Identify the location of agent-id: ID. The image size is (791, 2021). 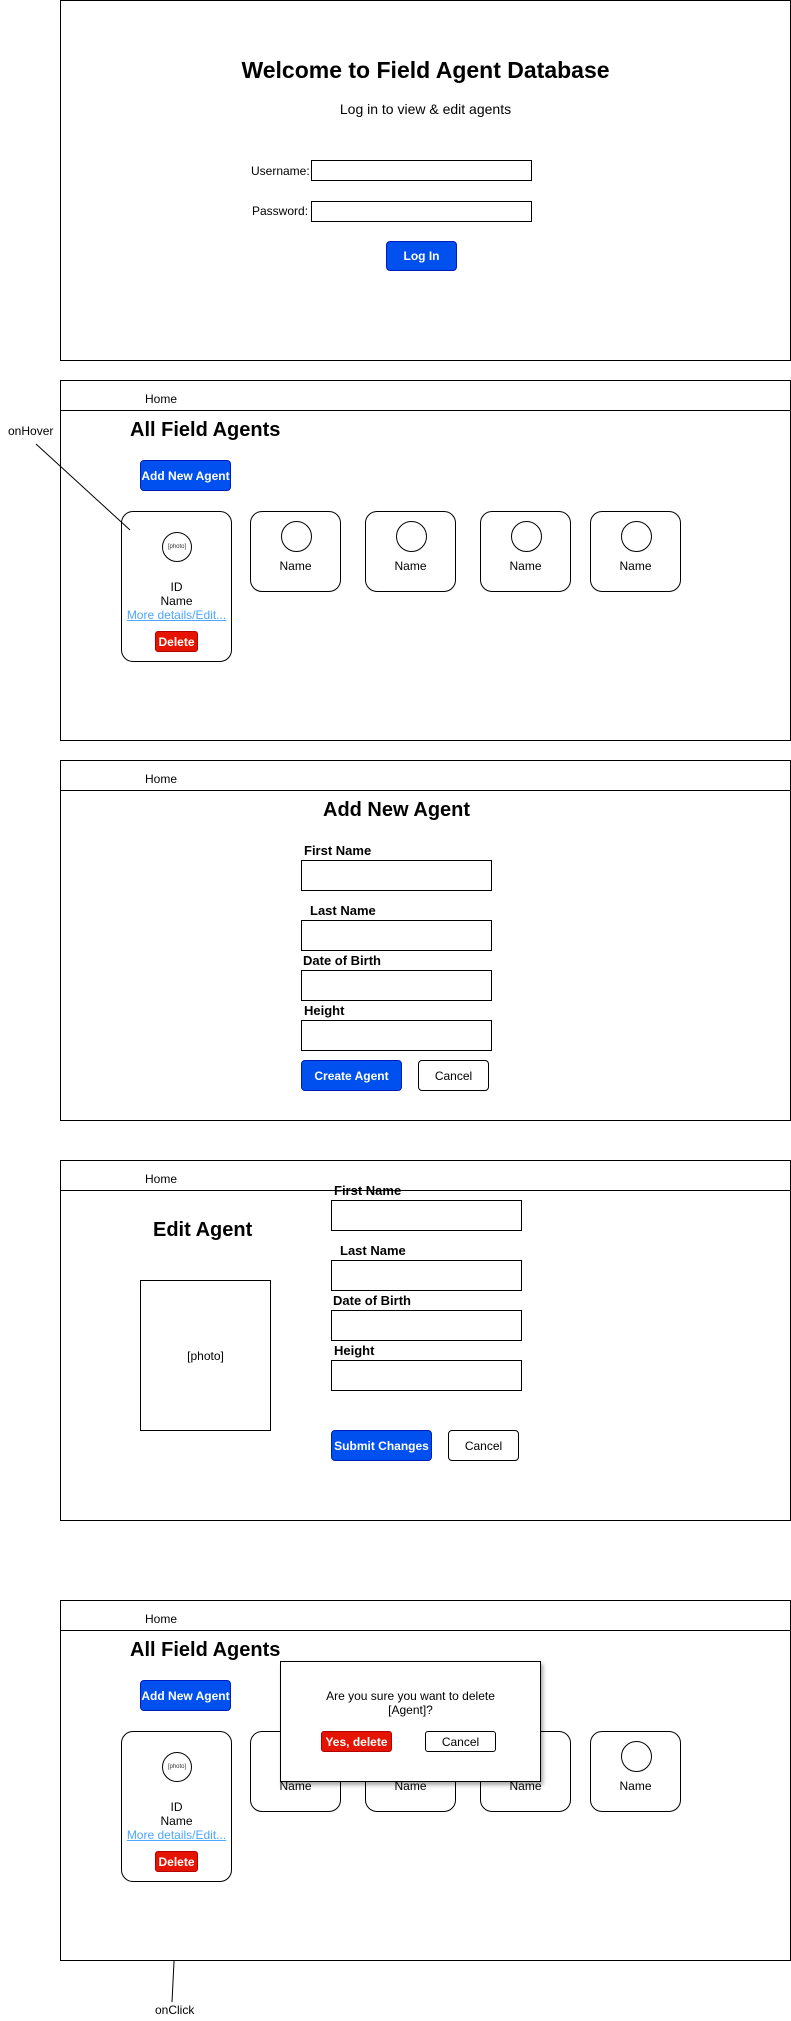
(176, 1807).